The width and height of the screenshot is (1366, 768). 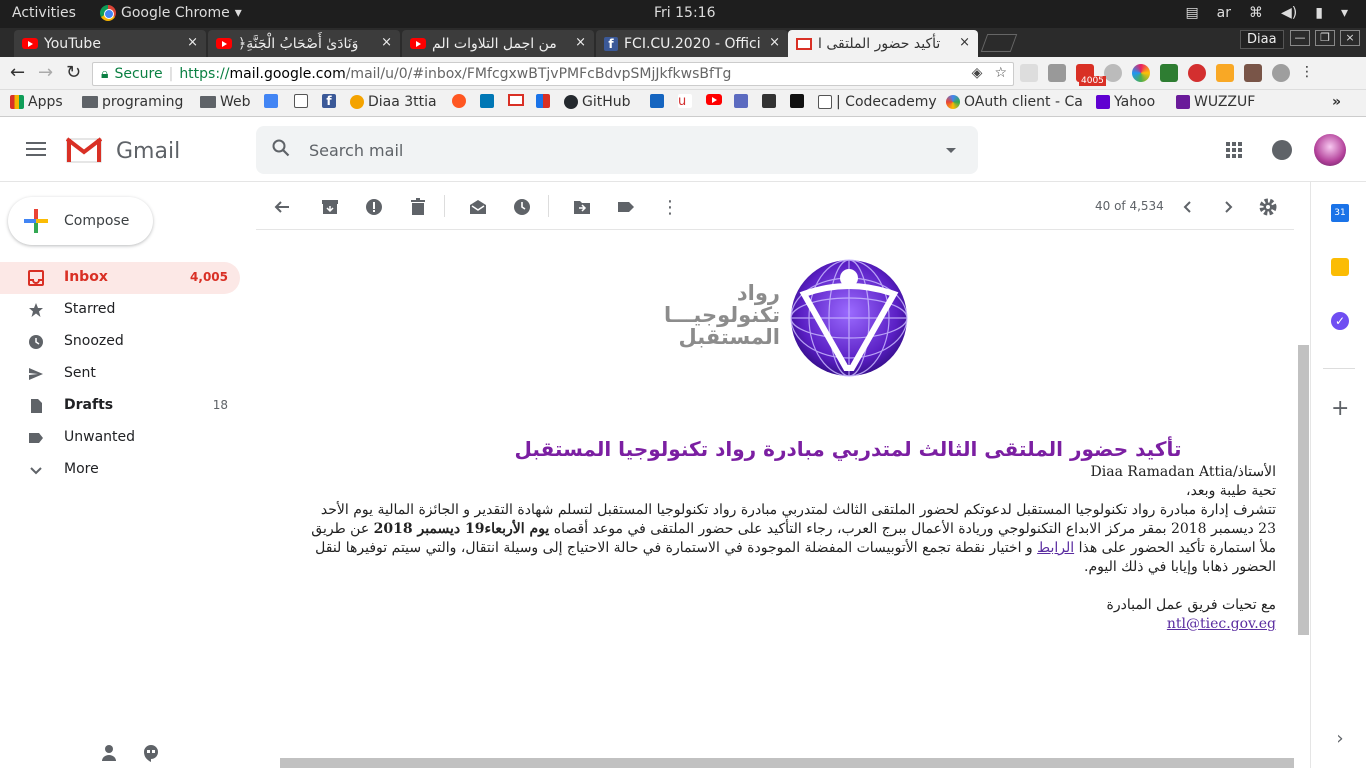 I want to click on move-to-icon, so click(x=582, y=207).